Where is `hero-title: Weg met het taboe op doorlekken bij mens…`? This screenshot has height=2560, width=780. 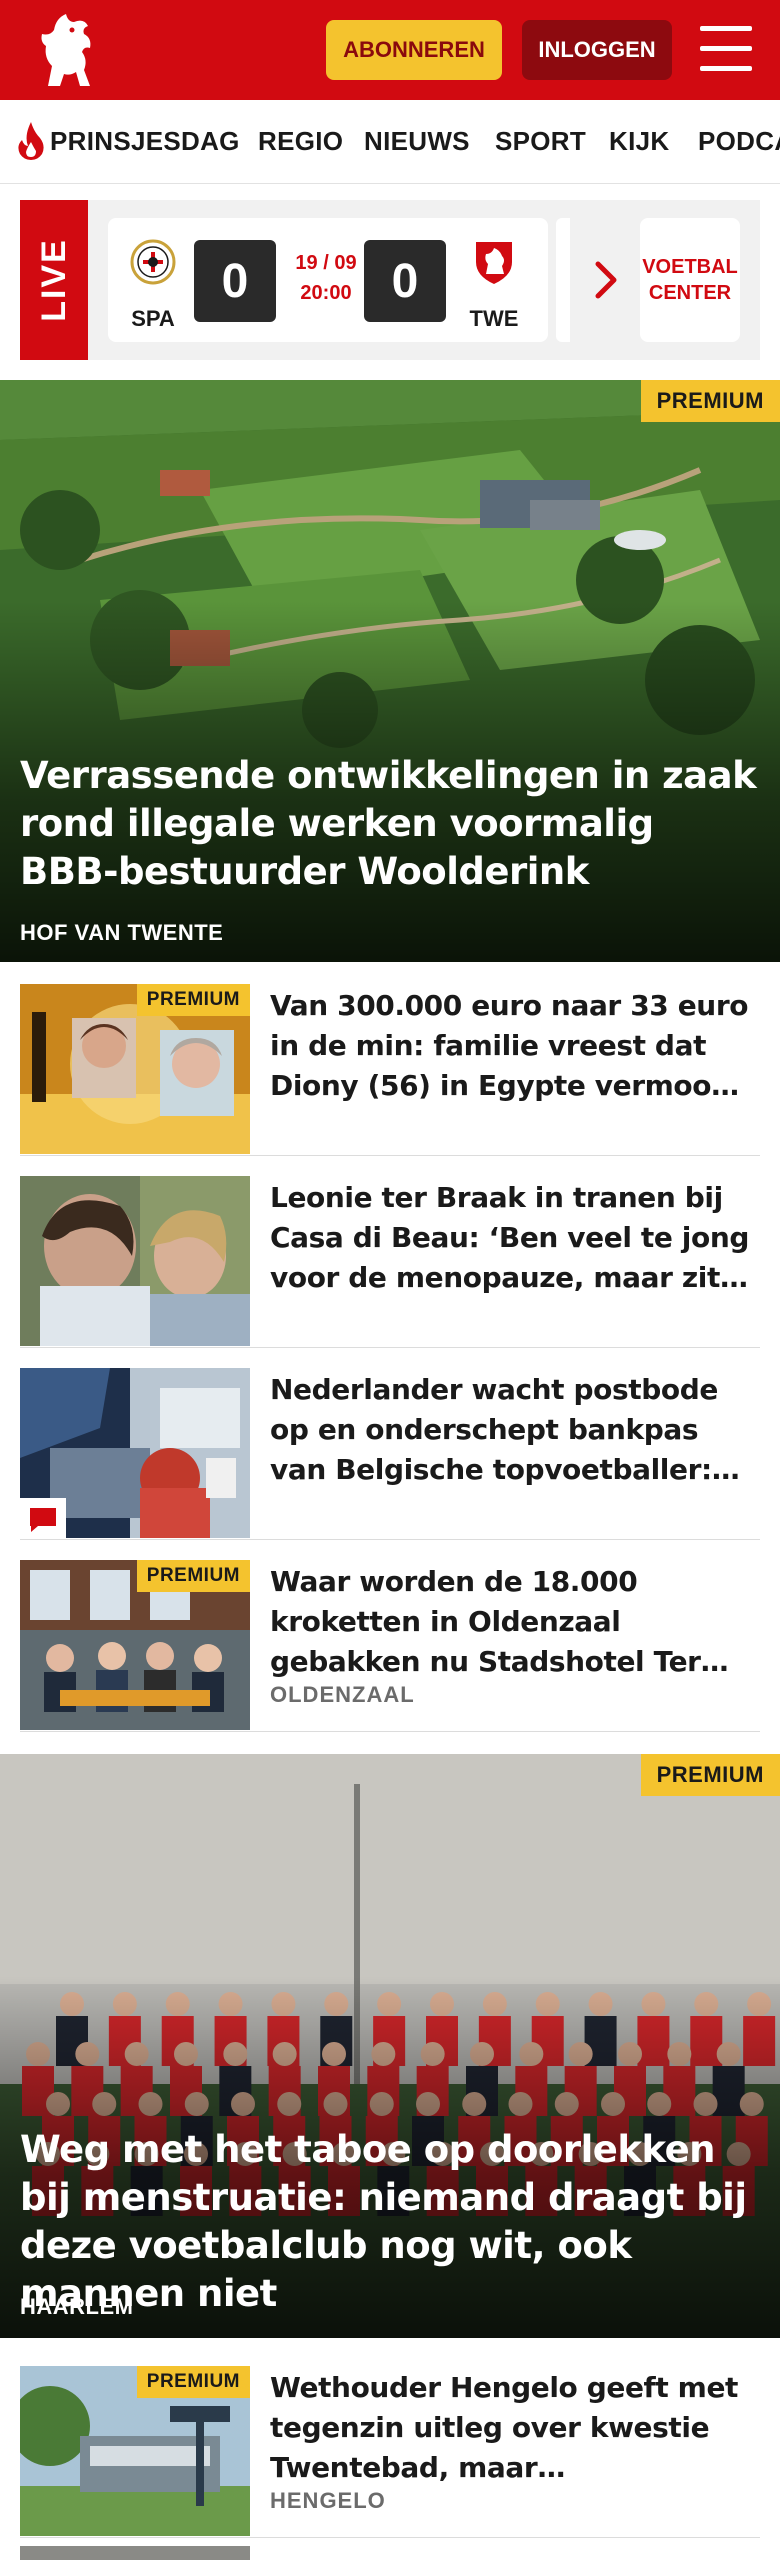
hero-title: Weg met het taboe op doorlekken bij mens… is located at coordinates (390, 2222).